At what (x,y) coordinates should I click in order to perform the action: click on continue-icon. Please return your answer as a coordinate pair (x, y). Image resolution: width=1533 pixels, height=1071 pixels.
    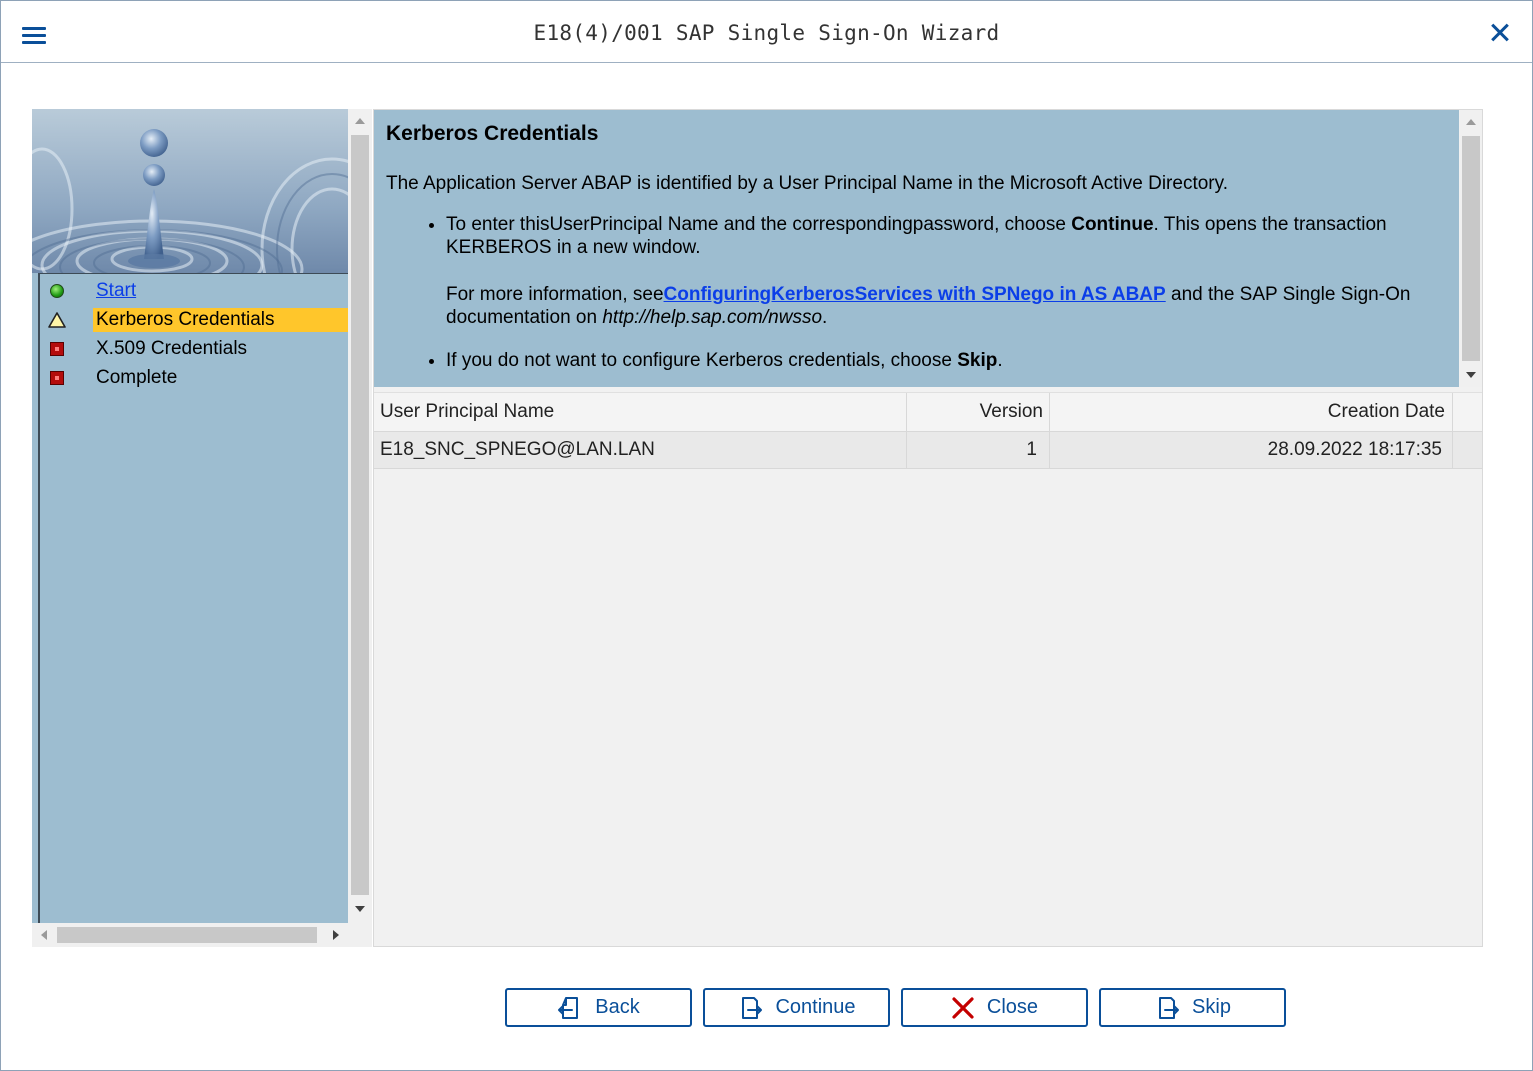
    Looking at the image, I should click on (752, 1007).